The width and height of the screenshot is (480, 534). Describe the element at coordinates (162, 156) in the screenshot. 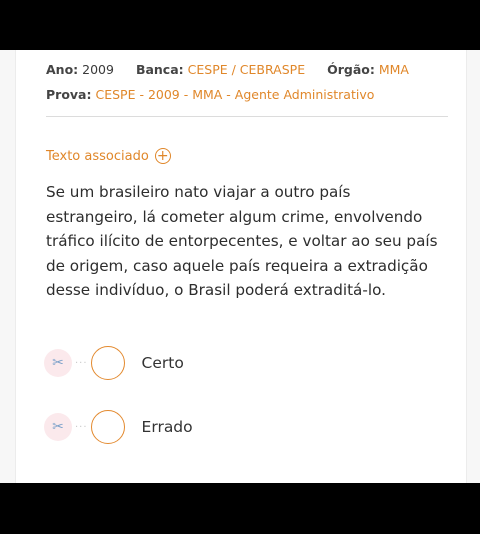

I see `plus-circle-icon: +` at that location.